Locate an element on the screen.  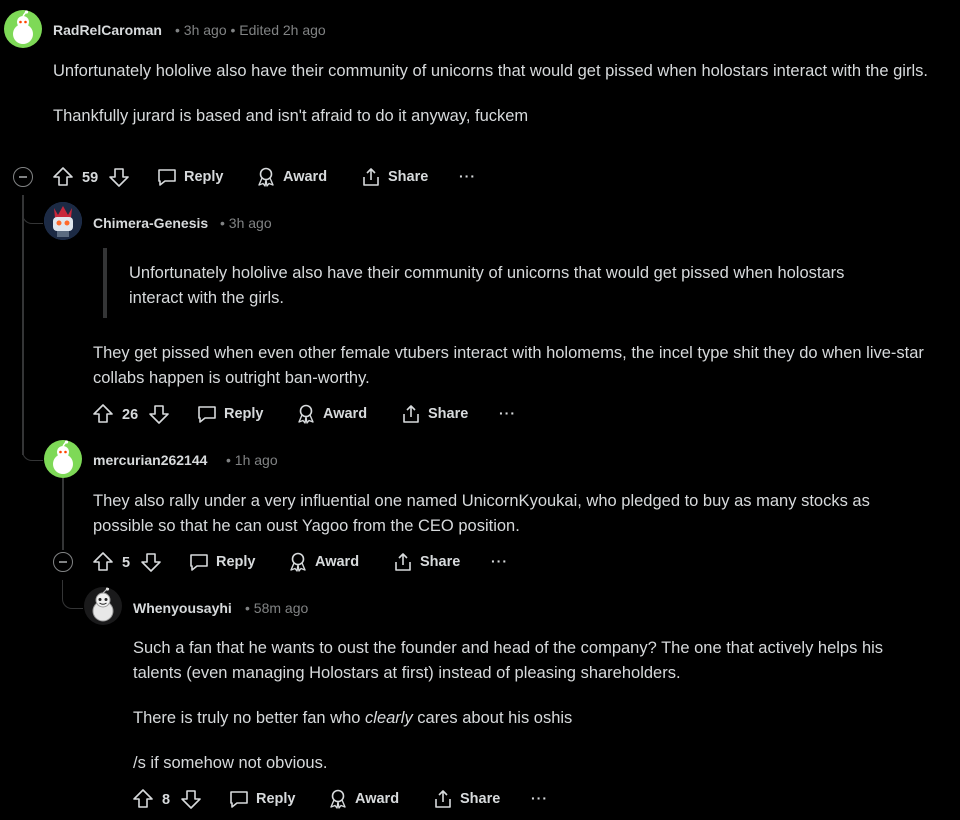
chimera-avatar-icon is located at coordinates (63, 221).